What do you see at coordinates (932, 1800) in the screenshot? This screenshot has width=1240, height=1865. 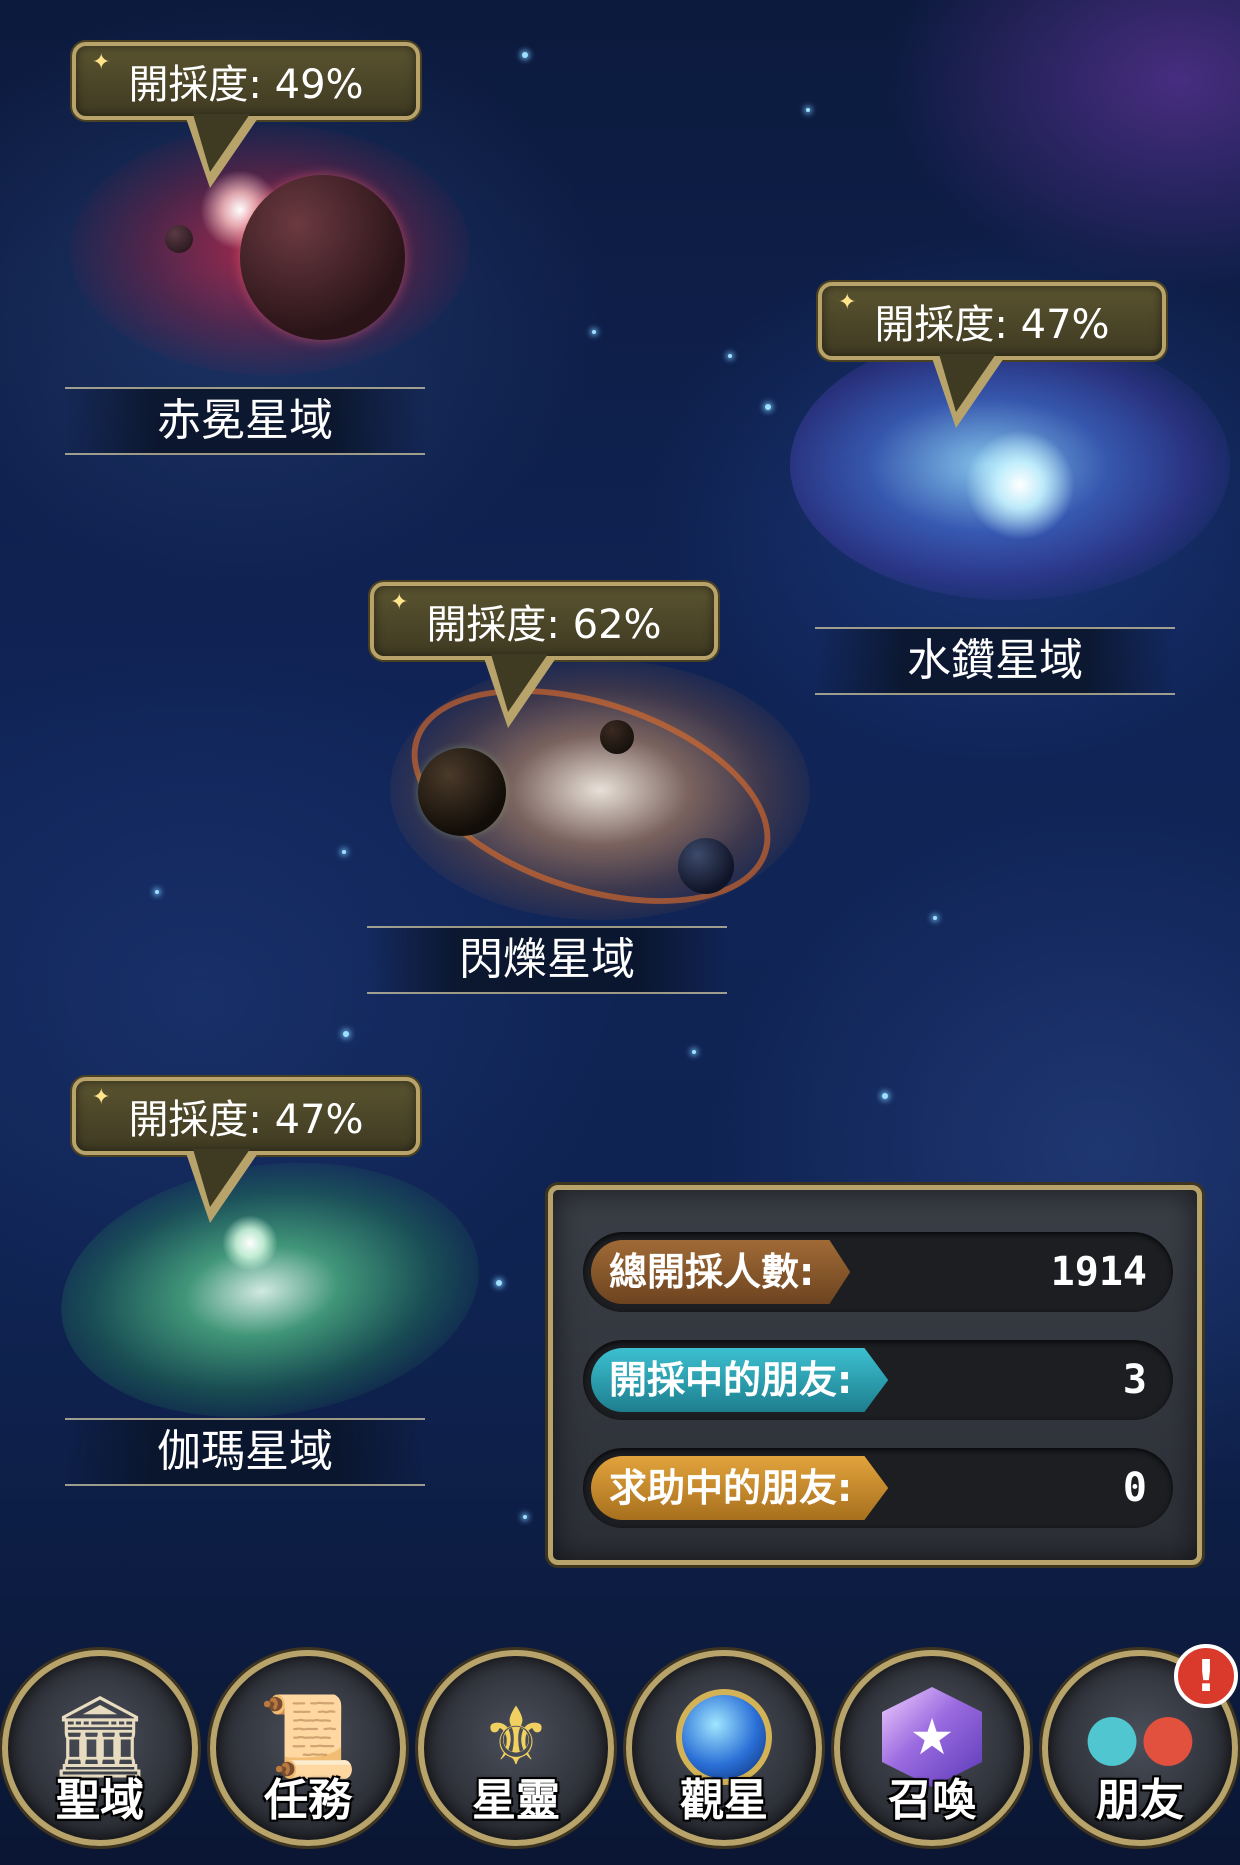 I see `nav-label: 召喚` at bounding box center [932, 1800].